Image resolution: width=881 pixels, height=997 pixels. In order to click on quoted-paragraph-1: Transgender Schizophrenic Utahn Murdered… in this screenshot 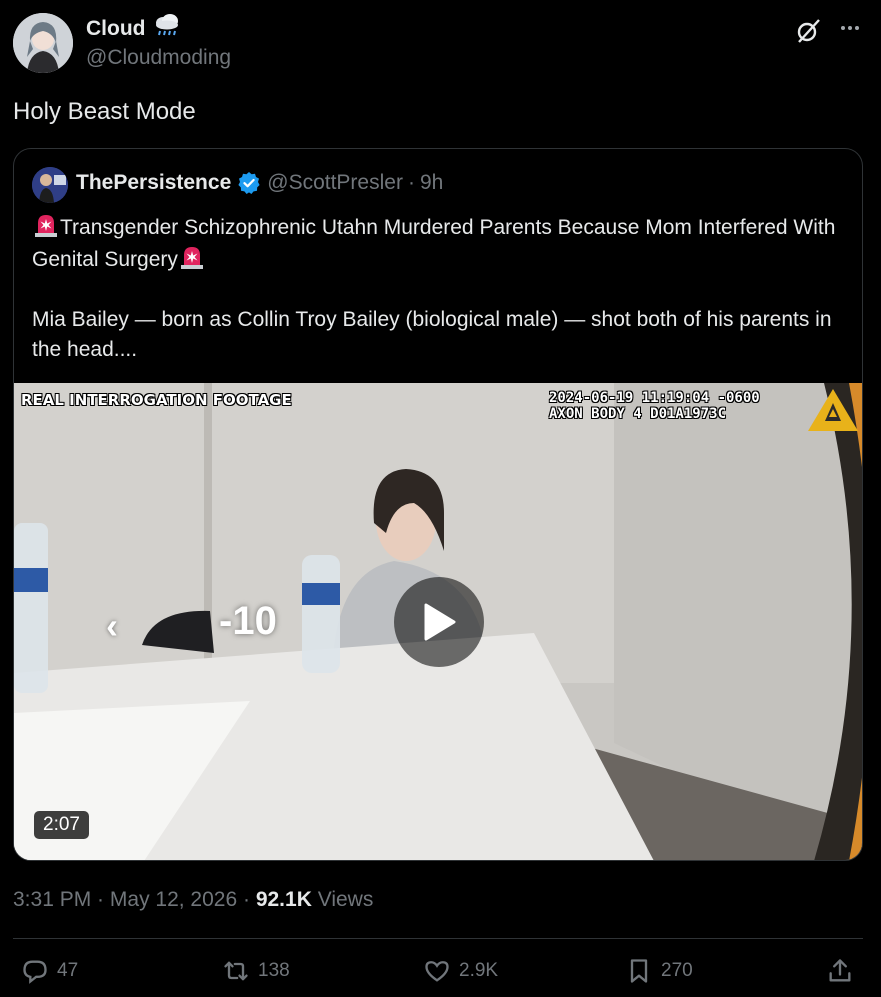, I will do `click(437, 243)`.